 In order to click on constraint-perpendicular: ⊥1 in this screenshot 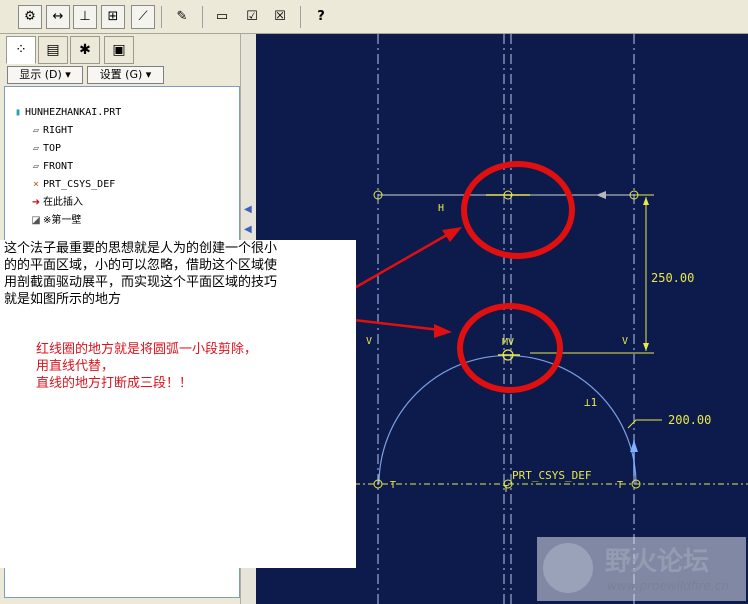, I will do `click(590, 402)`.